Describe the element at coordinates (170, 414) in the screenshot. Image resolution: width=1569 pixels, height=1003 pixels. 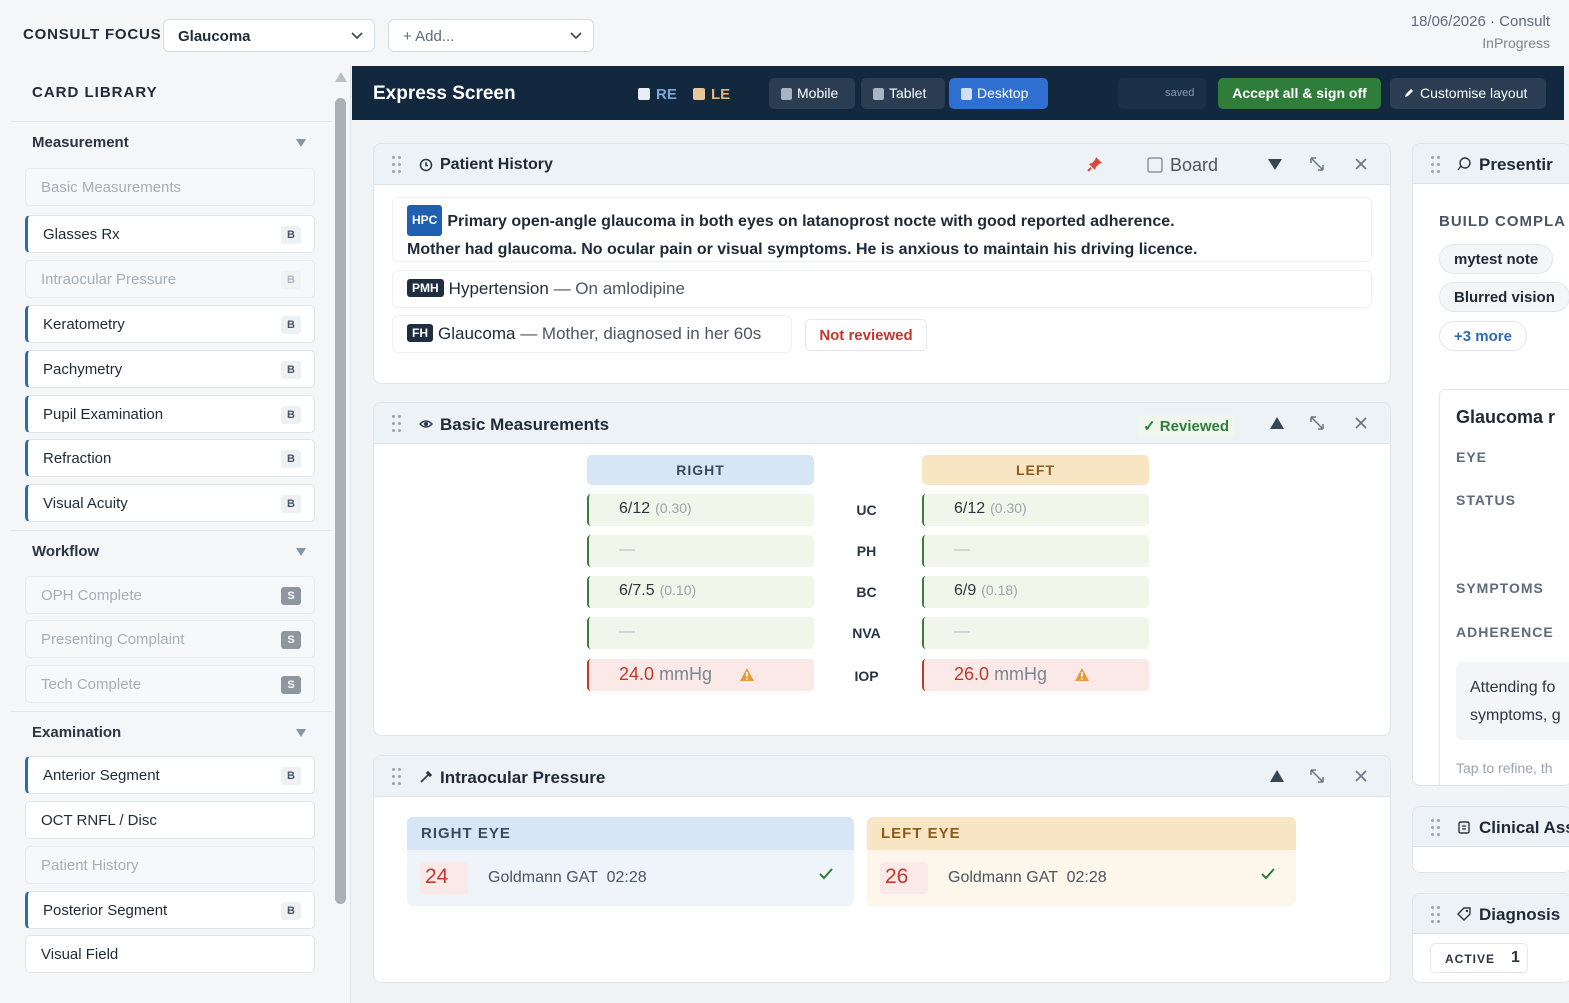
I see `library-card-pupil-examination: Pupil Examination B` at that location.